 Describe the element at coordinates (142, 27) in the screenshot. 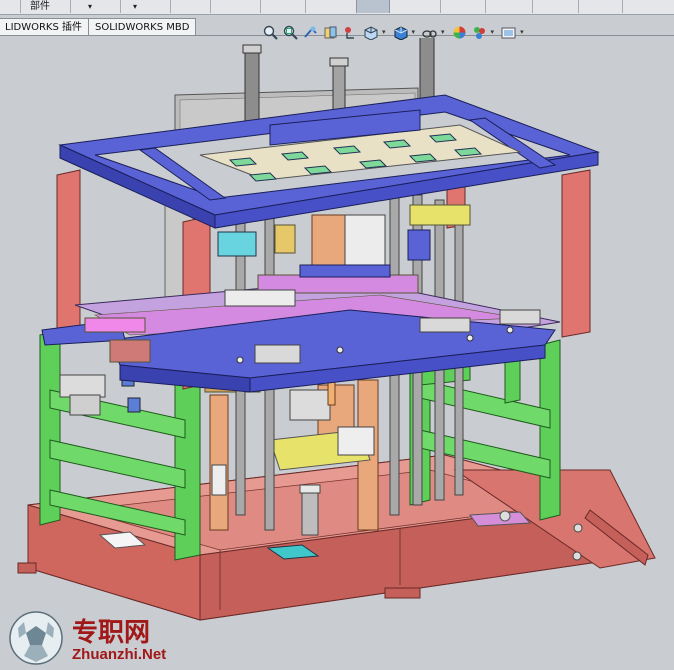

I see `tab-solidworks-mbd: SOLIDWORKS MBD` at that location.